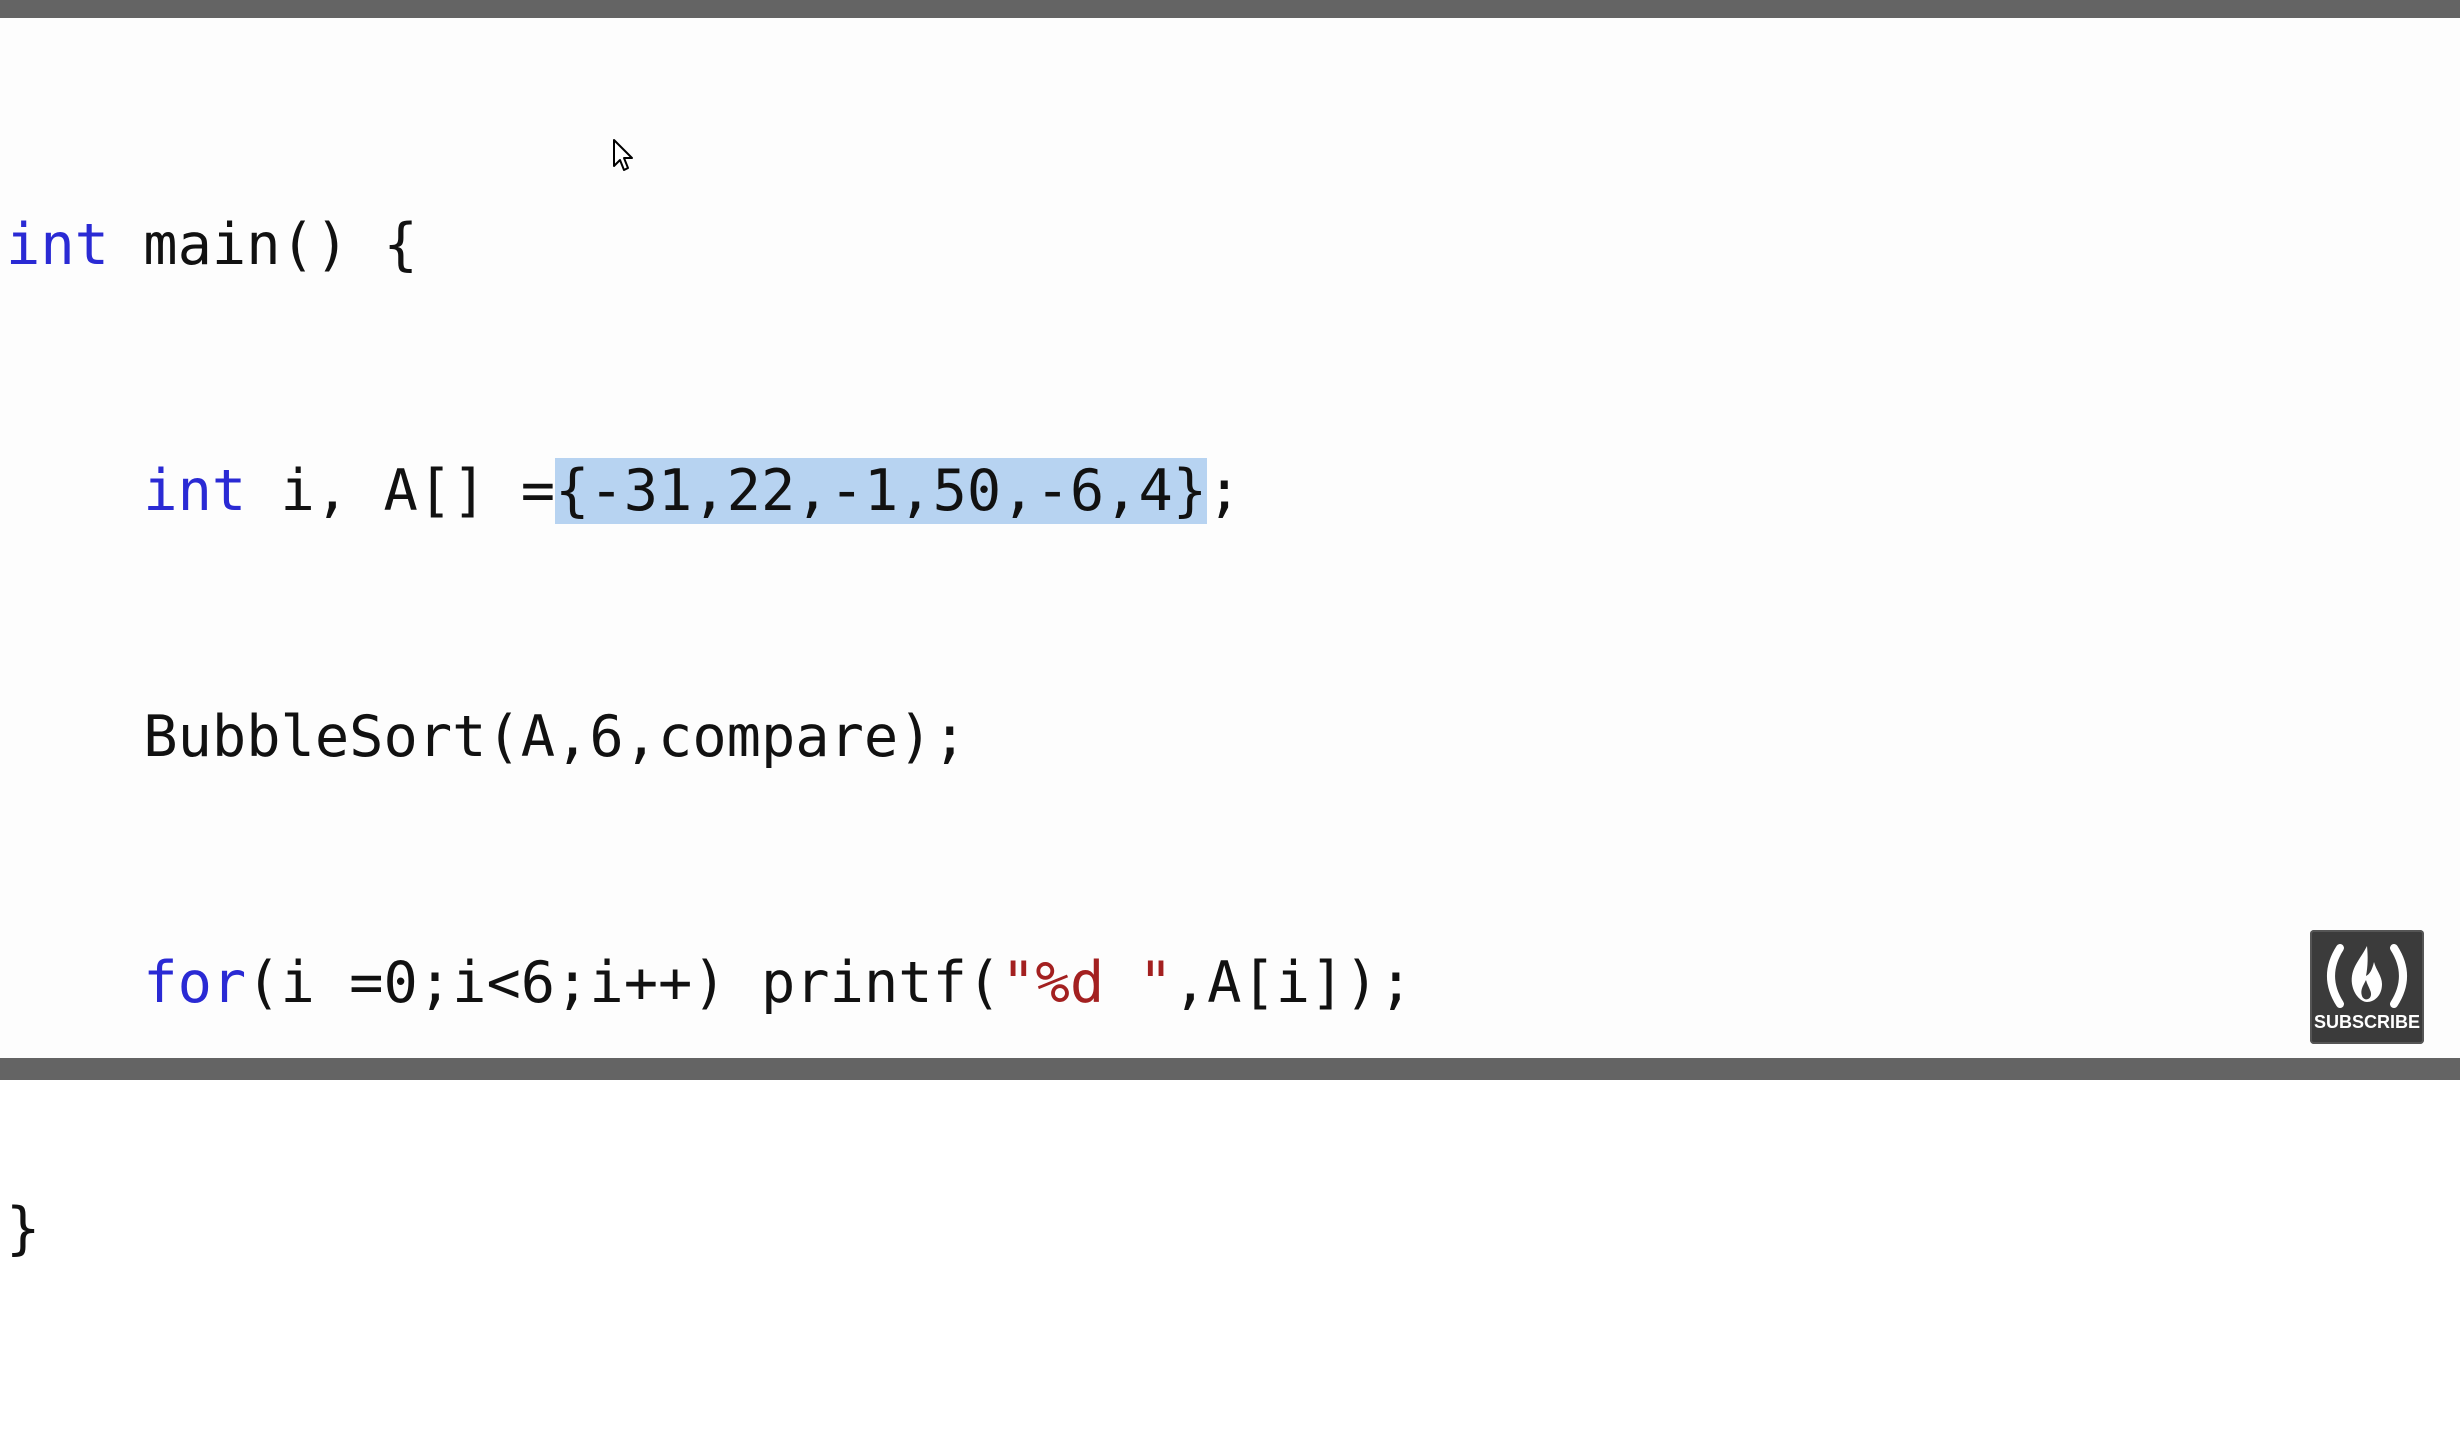 Image resolution: width=2460 pixels, height=1434 pixels. What do you see at coordinates (1230, 9) in the screenshot?
I see `top-frame-bar` at bounding box center [1230, 9].